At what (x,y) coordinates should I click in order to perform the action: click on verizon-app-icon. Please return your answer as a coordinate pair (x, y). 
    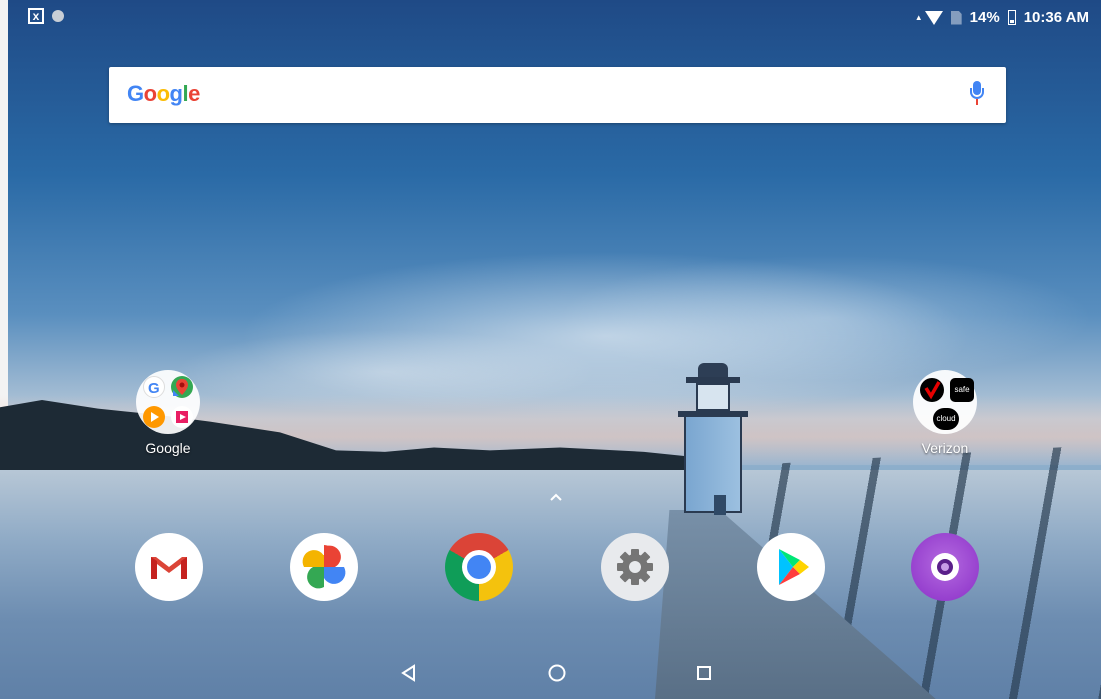
    Looking at the image, I should click on (932, 390).